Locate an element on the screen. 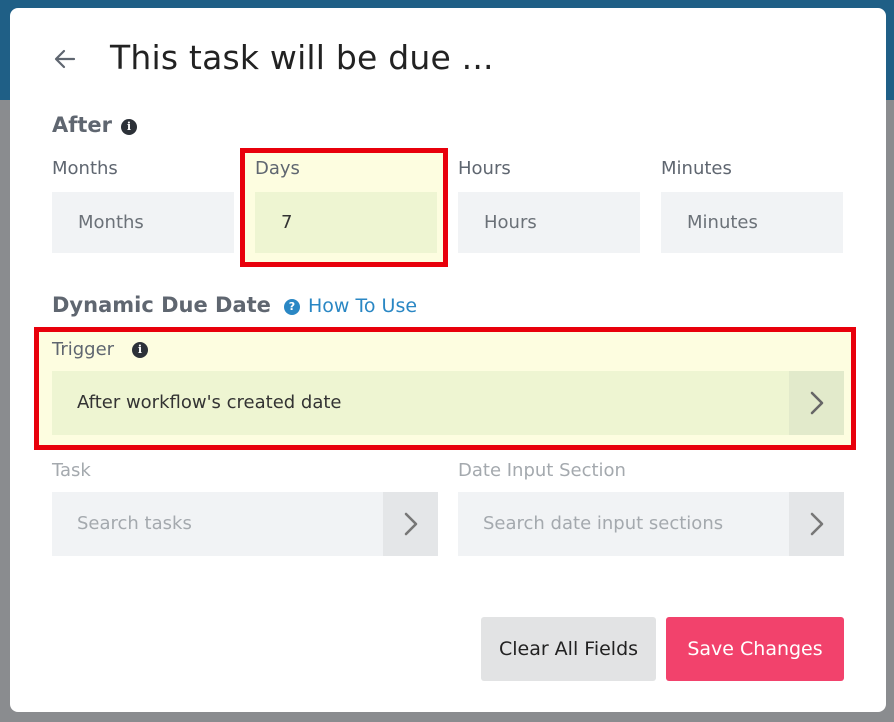 The width and height of the screenshot is (894, 722). after-heading: After is located at coordinates (82, 125).